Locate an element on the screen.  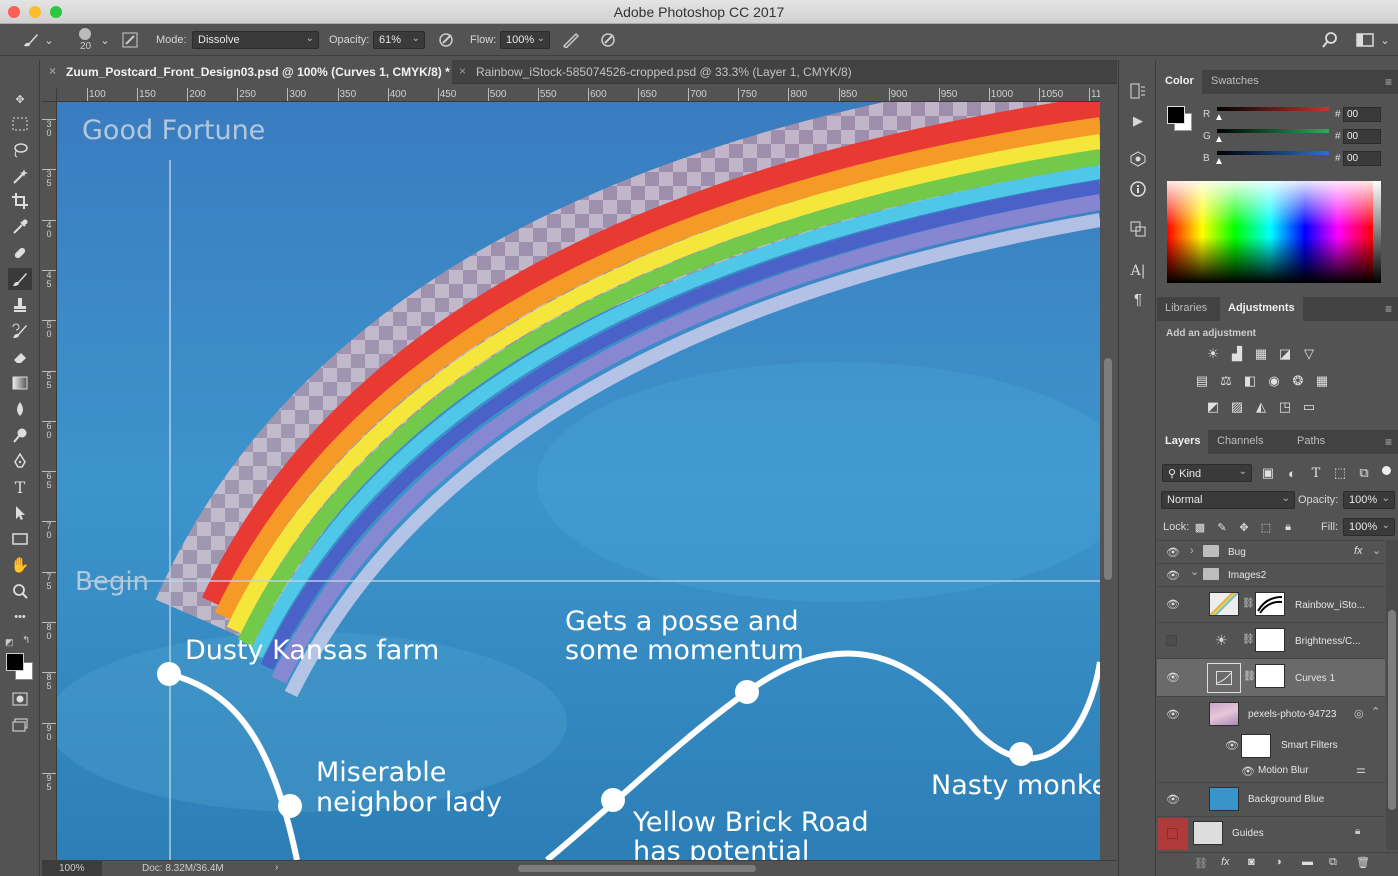
tab-color: Color is located at coordinates (1179, 82).